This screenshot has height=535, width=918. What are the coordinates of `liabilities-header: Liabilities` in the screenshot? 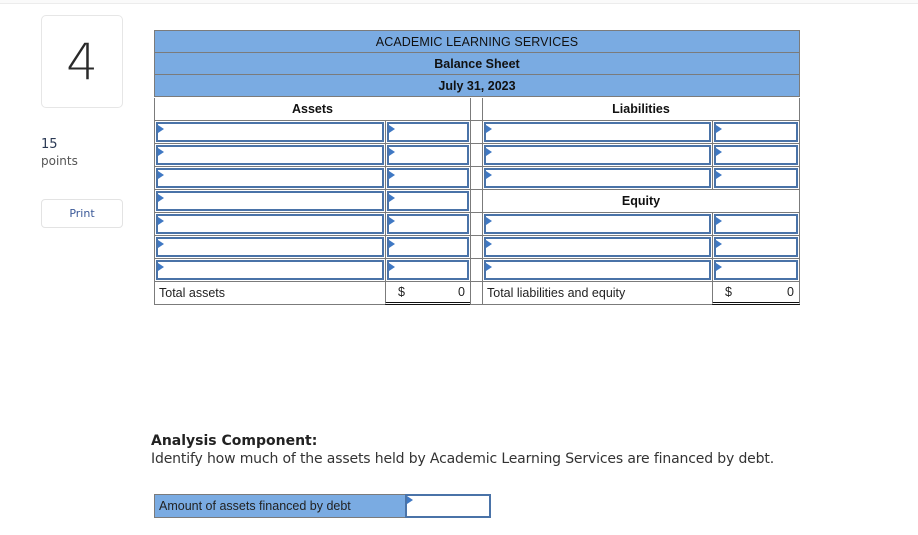 It's located at (641, 109).